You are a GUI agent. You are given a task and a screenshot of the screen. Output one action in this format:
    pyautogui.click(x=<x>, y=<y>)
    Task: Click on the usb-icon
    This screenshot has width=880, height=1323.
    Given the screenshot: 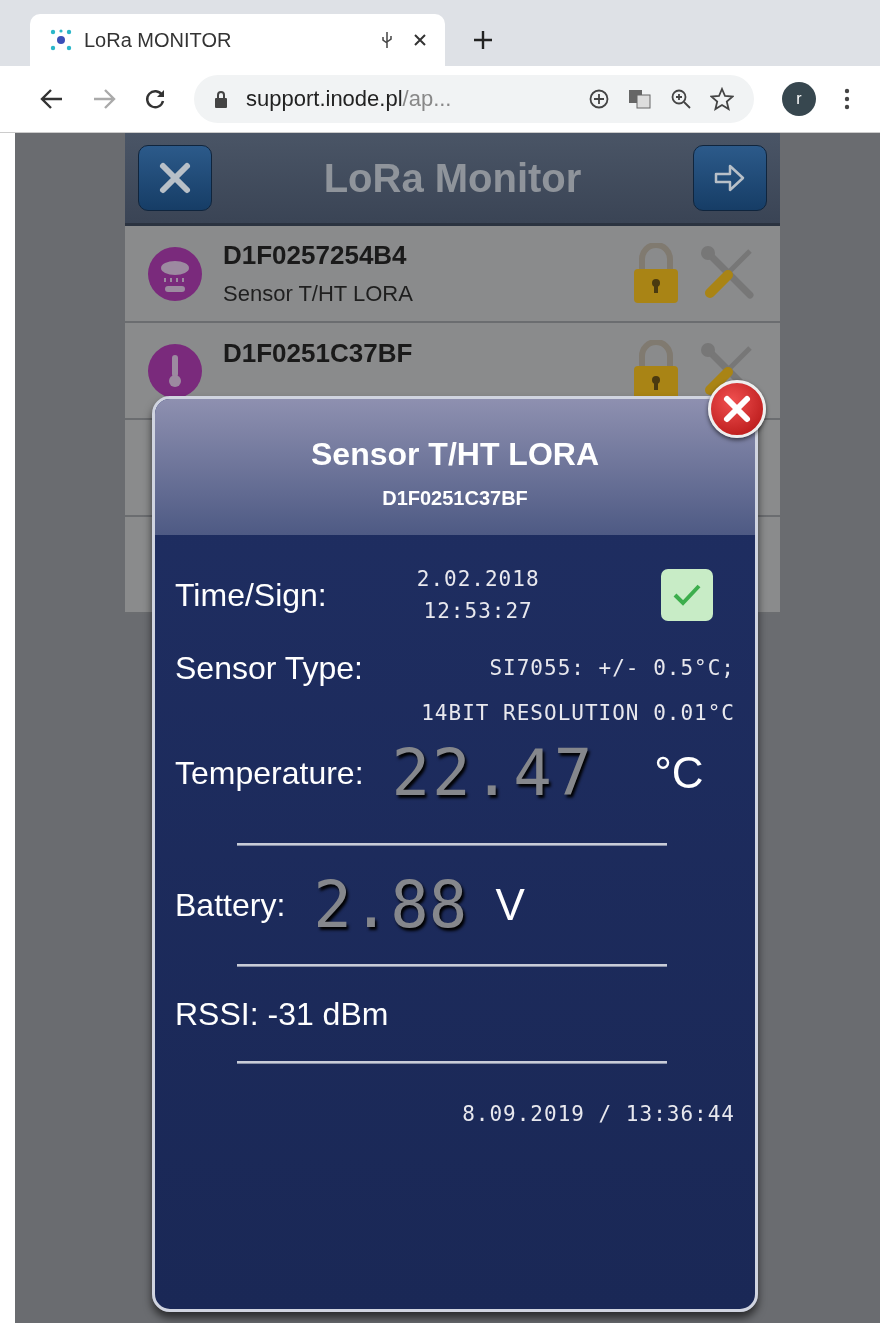 What is the action you would take?
    pyautogui.click(x=387, y=40)
    